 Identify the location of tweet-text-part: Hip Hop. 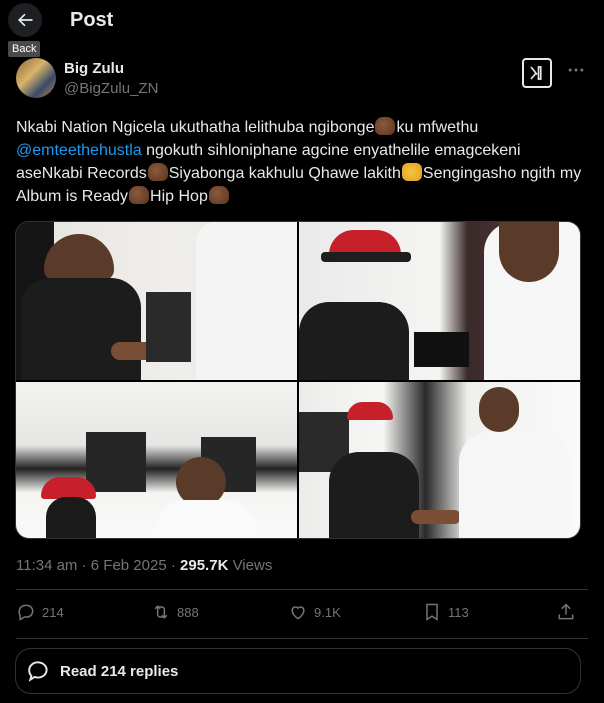
(179, 196).